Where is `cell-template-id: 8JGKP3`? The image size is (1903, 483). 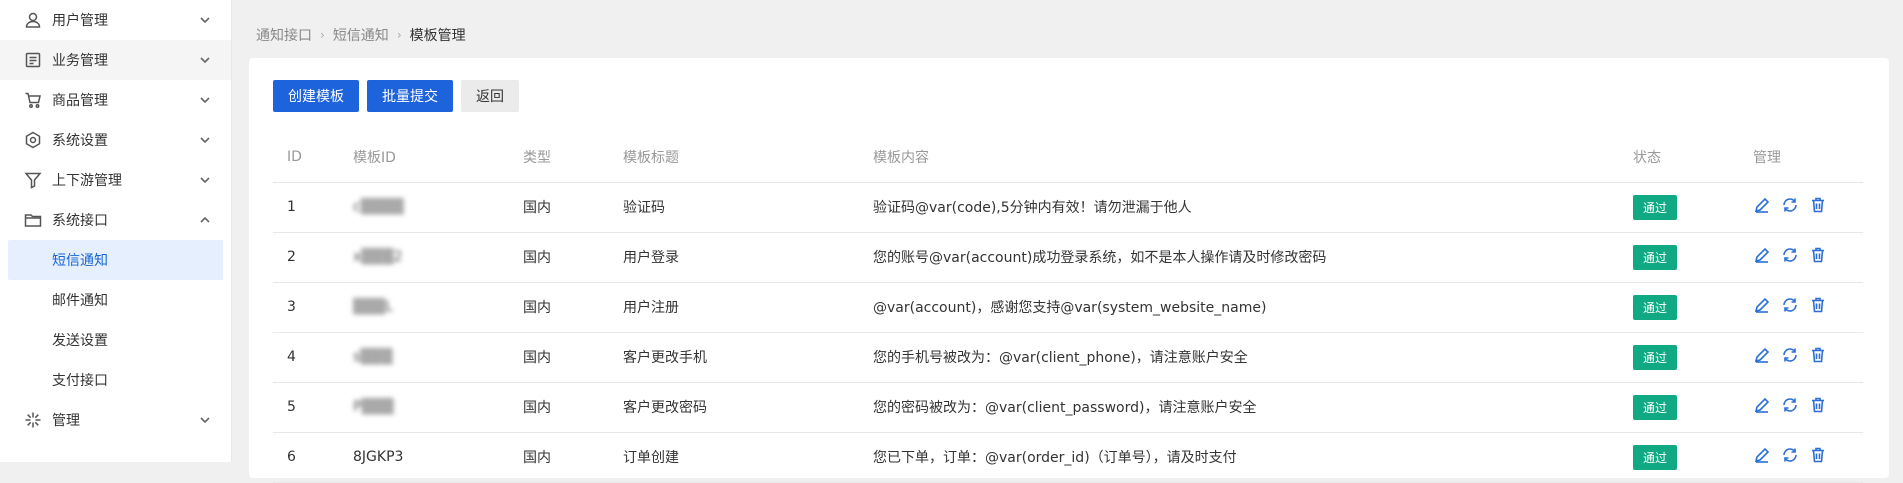
cell-template-id: 8JGKP3 is located at coordinates (438, 457).